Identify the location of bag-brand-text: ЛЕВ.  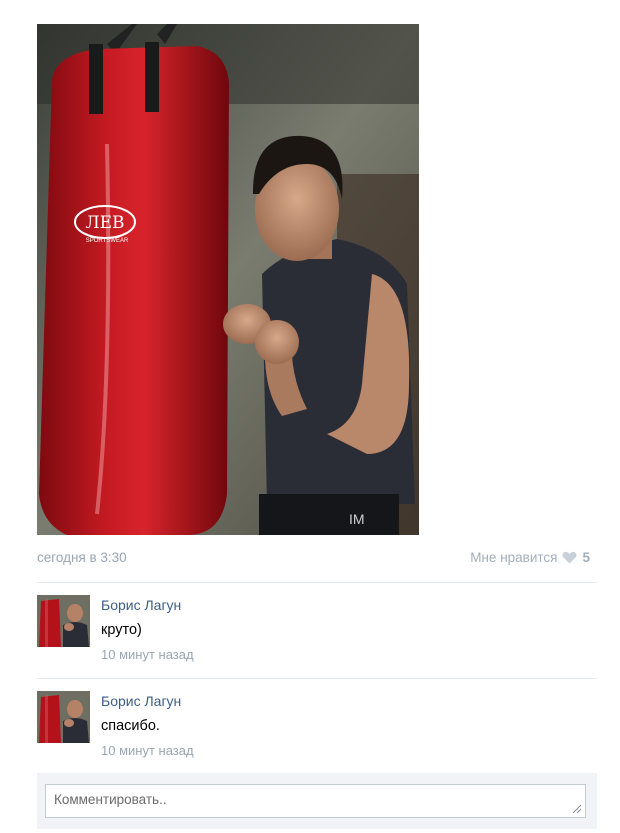
(104, 223).